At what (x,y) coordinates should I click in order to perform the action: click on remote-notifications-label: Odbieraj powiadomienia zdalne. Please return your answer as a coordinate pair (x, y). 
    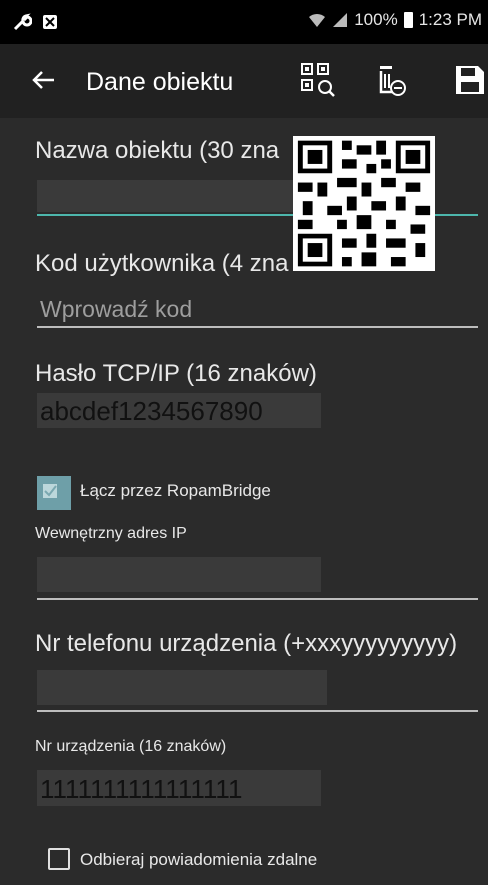
    Looking at the image, I should click on (199, 859).